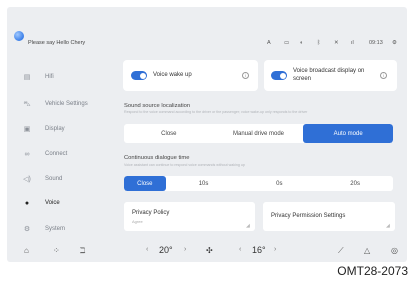  Describe the element at coordinates (209, 250) in the screenshot. I see `fan-icon: ✣` at that location.